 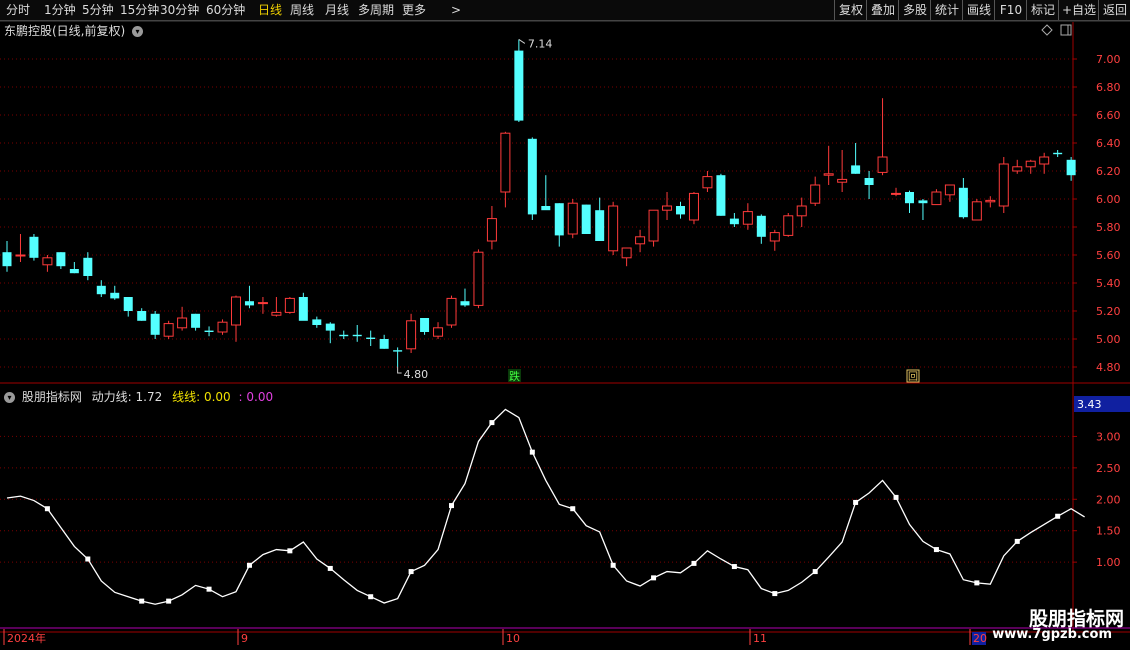 I want to click on price-tick-label: 6.00, so click(x=1108, y=199).